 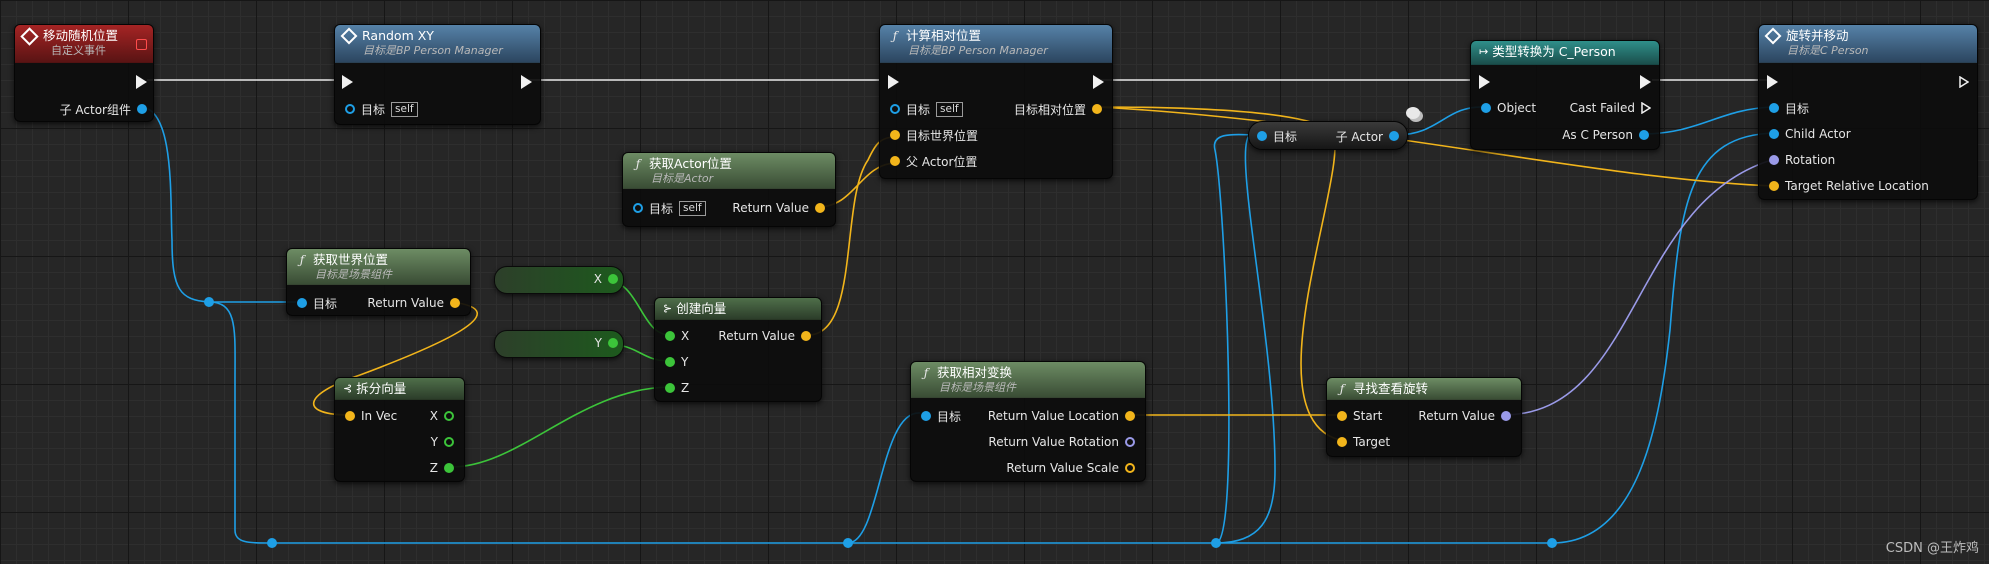 I want to click on get-child-actor-node: 目标 子 Actor, so click(x=1328, y=135).